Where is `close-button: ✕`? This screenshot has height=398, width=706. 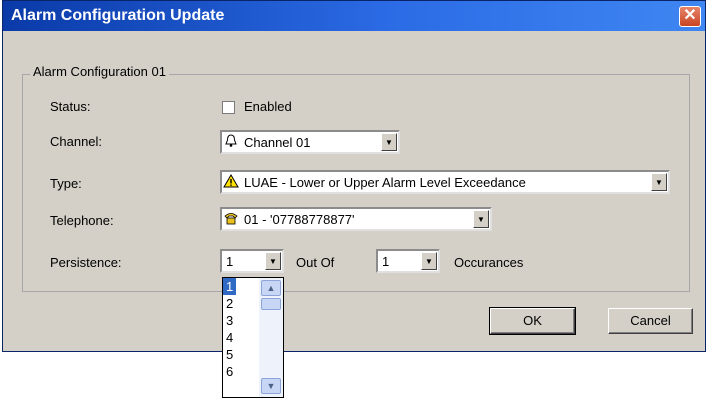 close-button: ✕ is located at coordinates (690, 16).